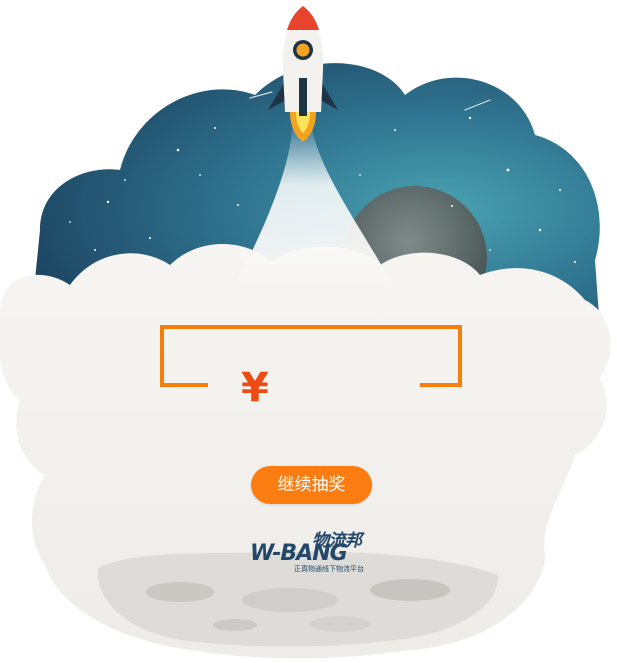 This screenshot has height=663, width=617. Describe the element at coordinates (305, 388) in the screenshot. I see `prize-amount: ¥` at that location.